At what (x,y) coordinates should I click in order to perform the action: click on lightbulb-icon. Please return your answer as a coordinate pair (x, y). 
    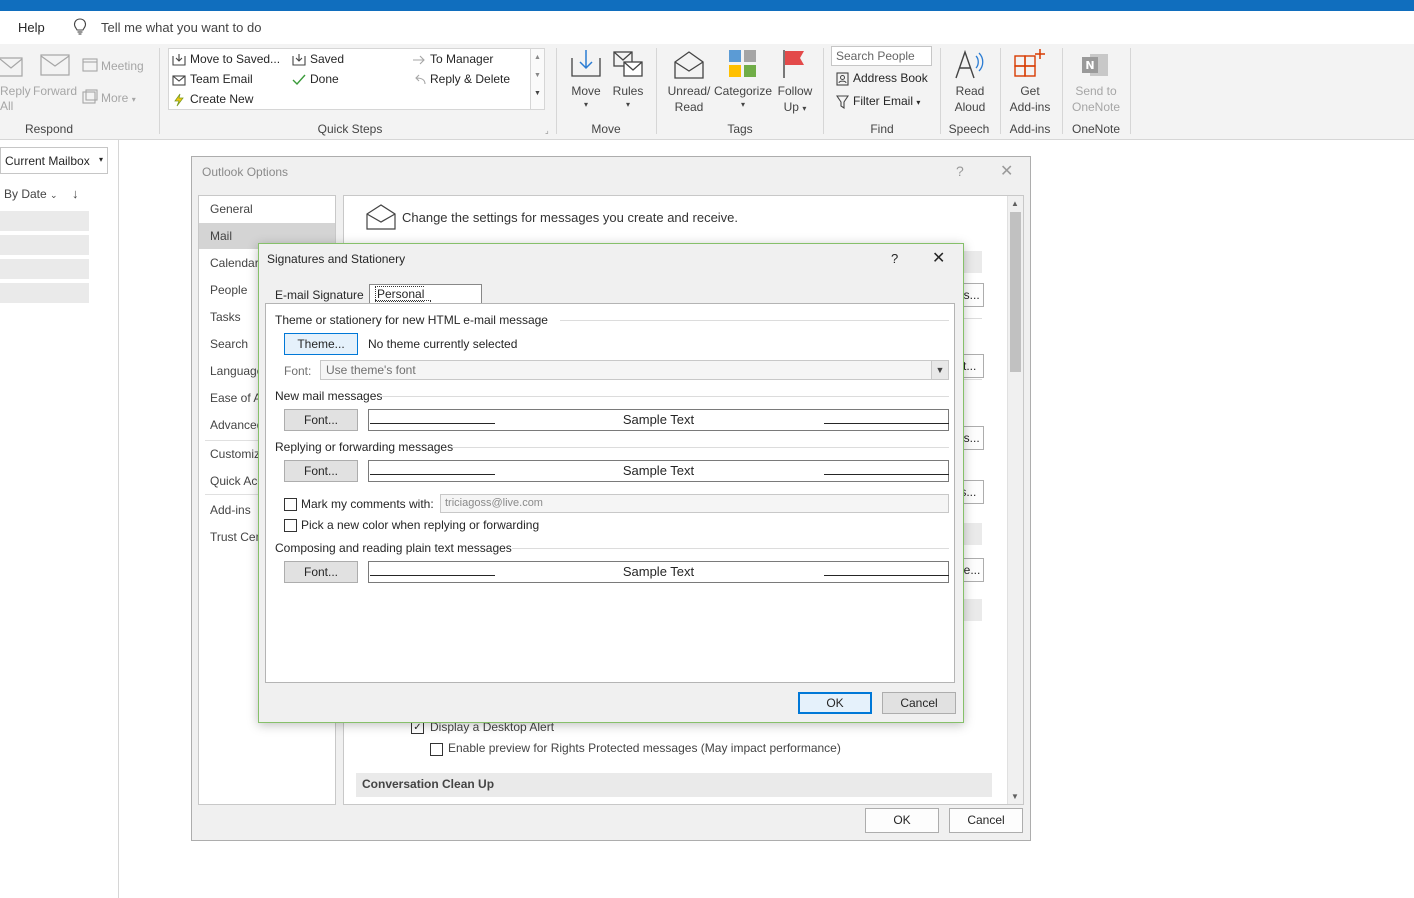
    Looking at the image, I should click on (80, 26).